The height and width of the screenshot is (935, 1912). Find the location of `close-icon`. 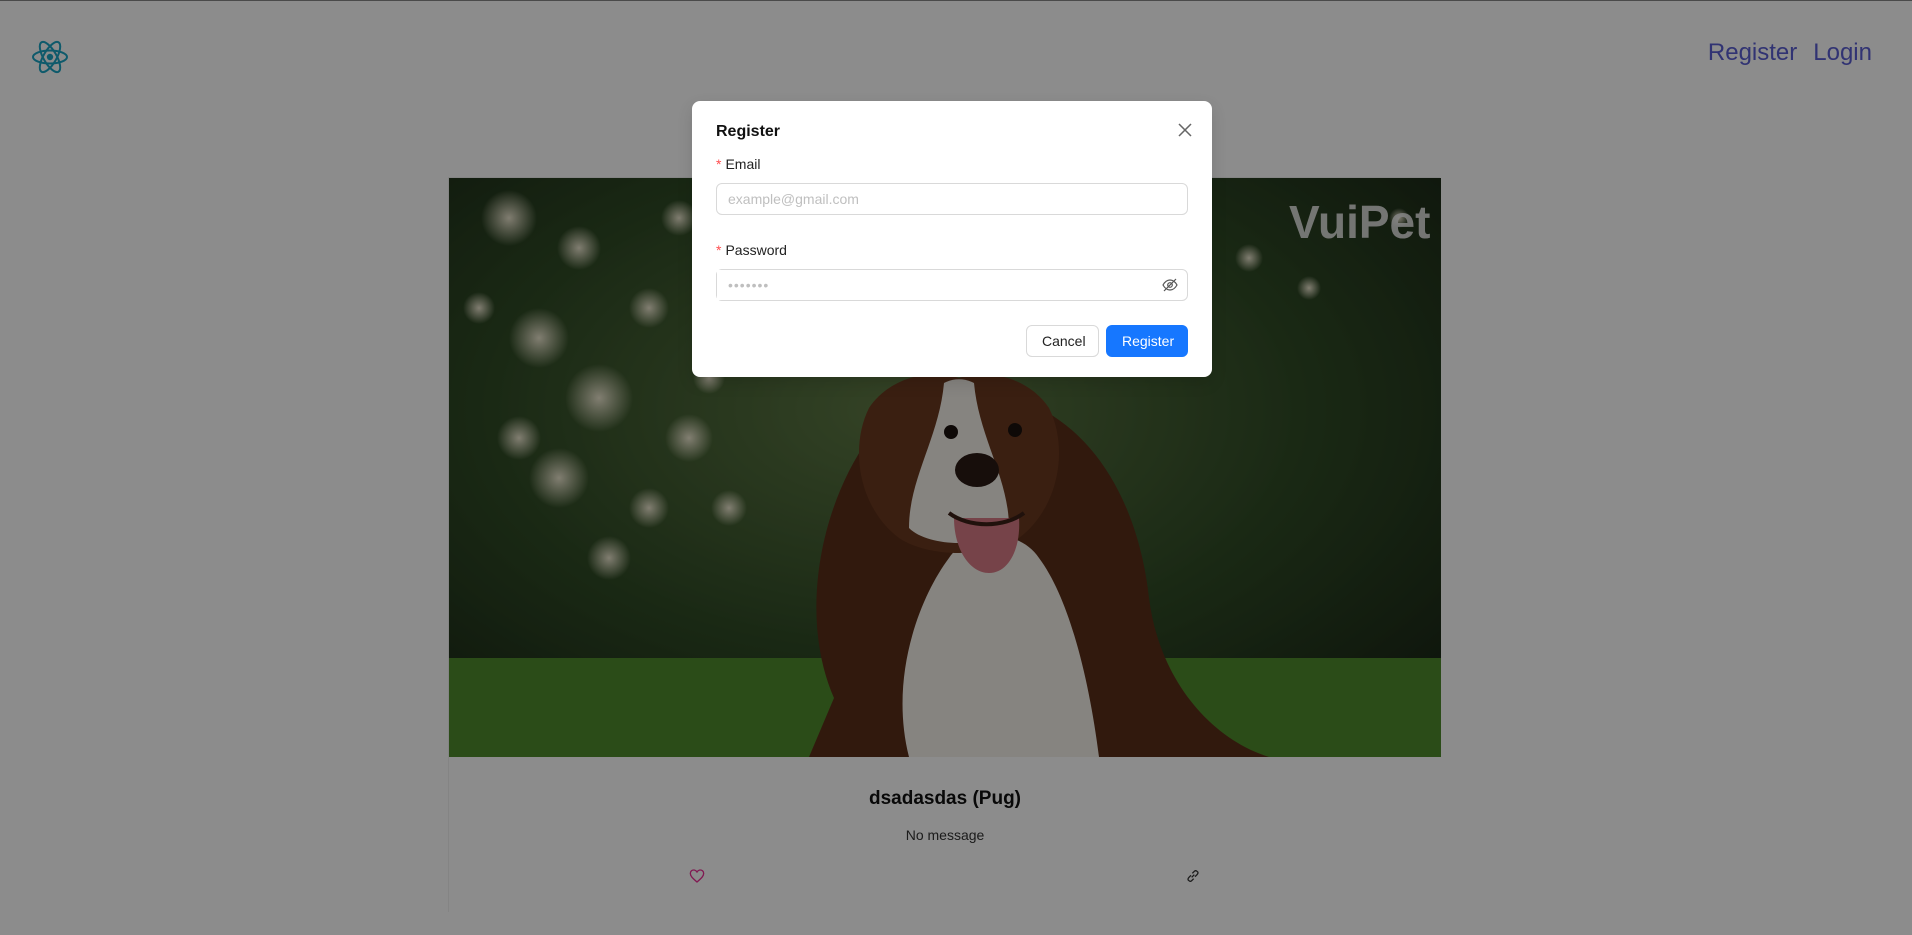

close-icon is located at coordinates (1185, 130).